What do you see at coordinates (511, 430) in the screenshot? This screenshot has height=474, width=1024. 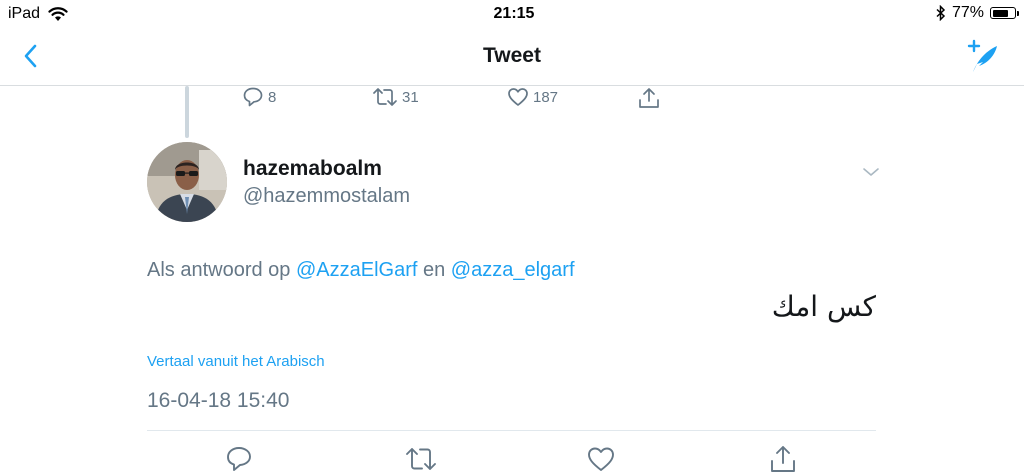 I see `divider` at bounding box center [511, 430].